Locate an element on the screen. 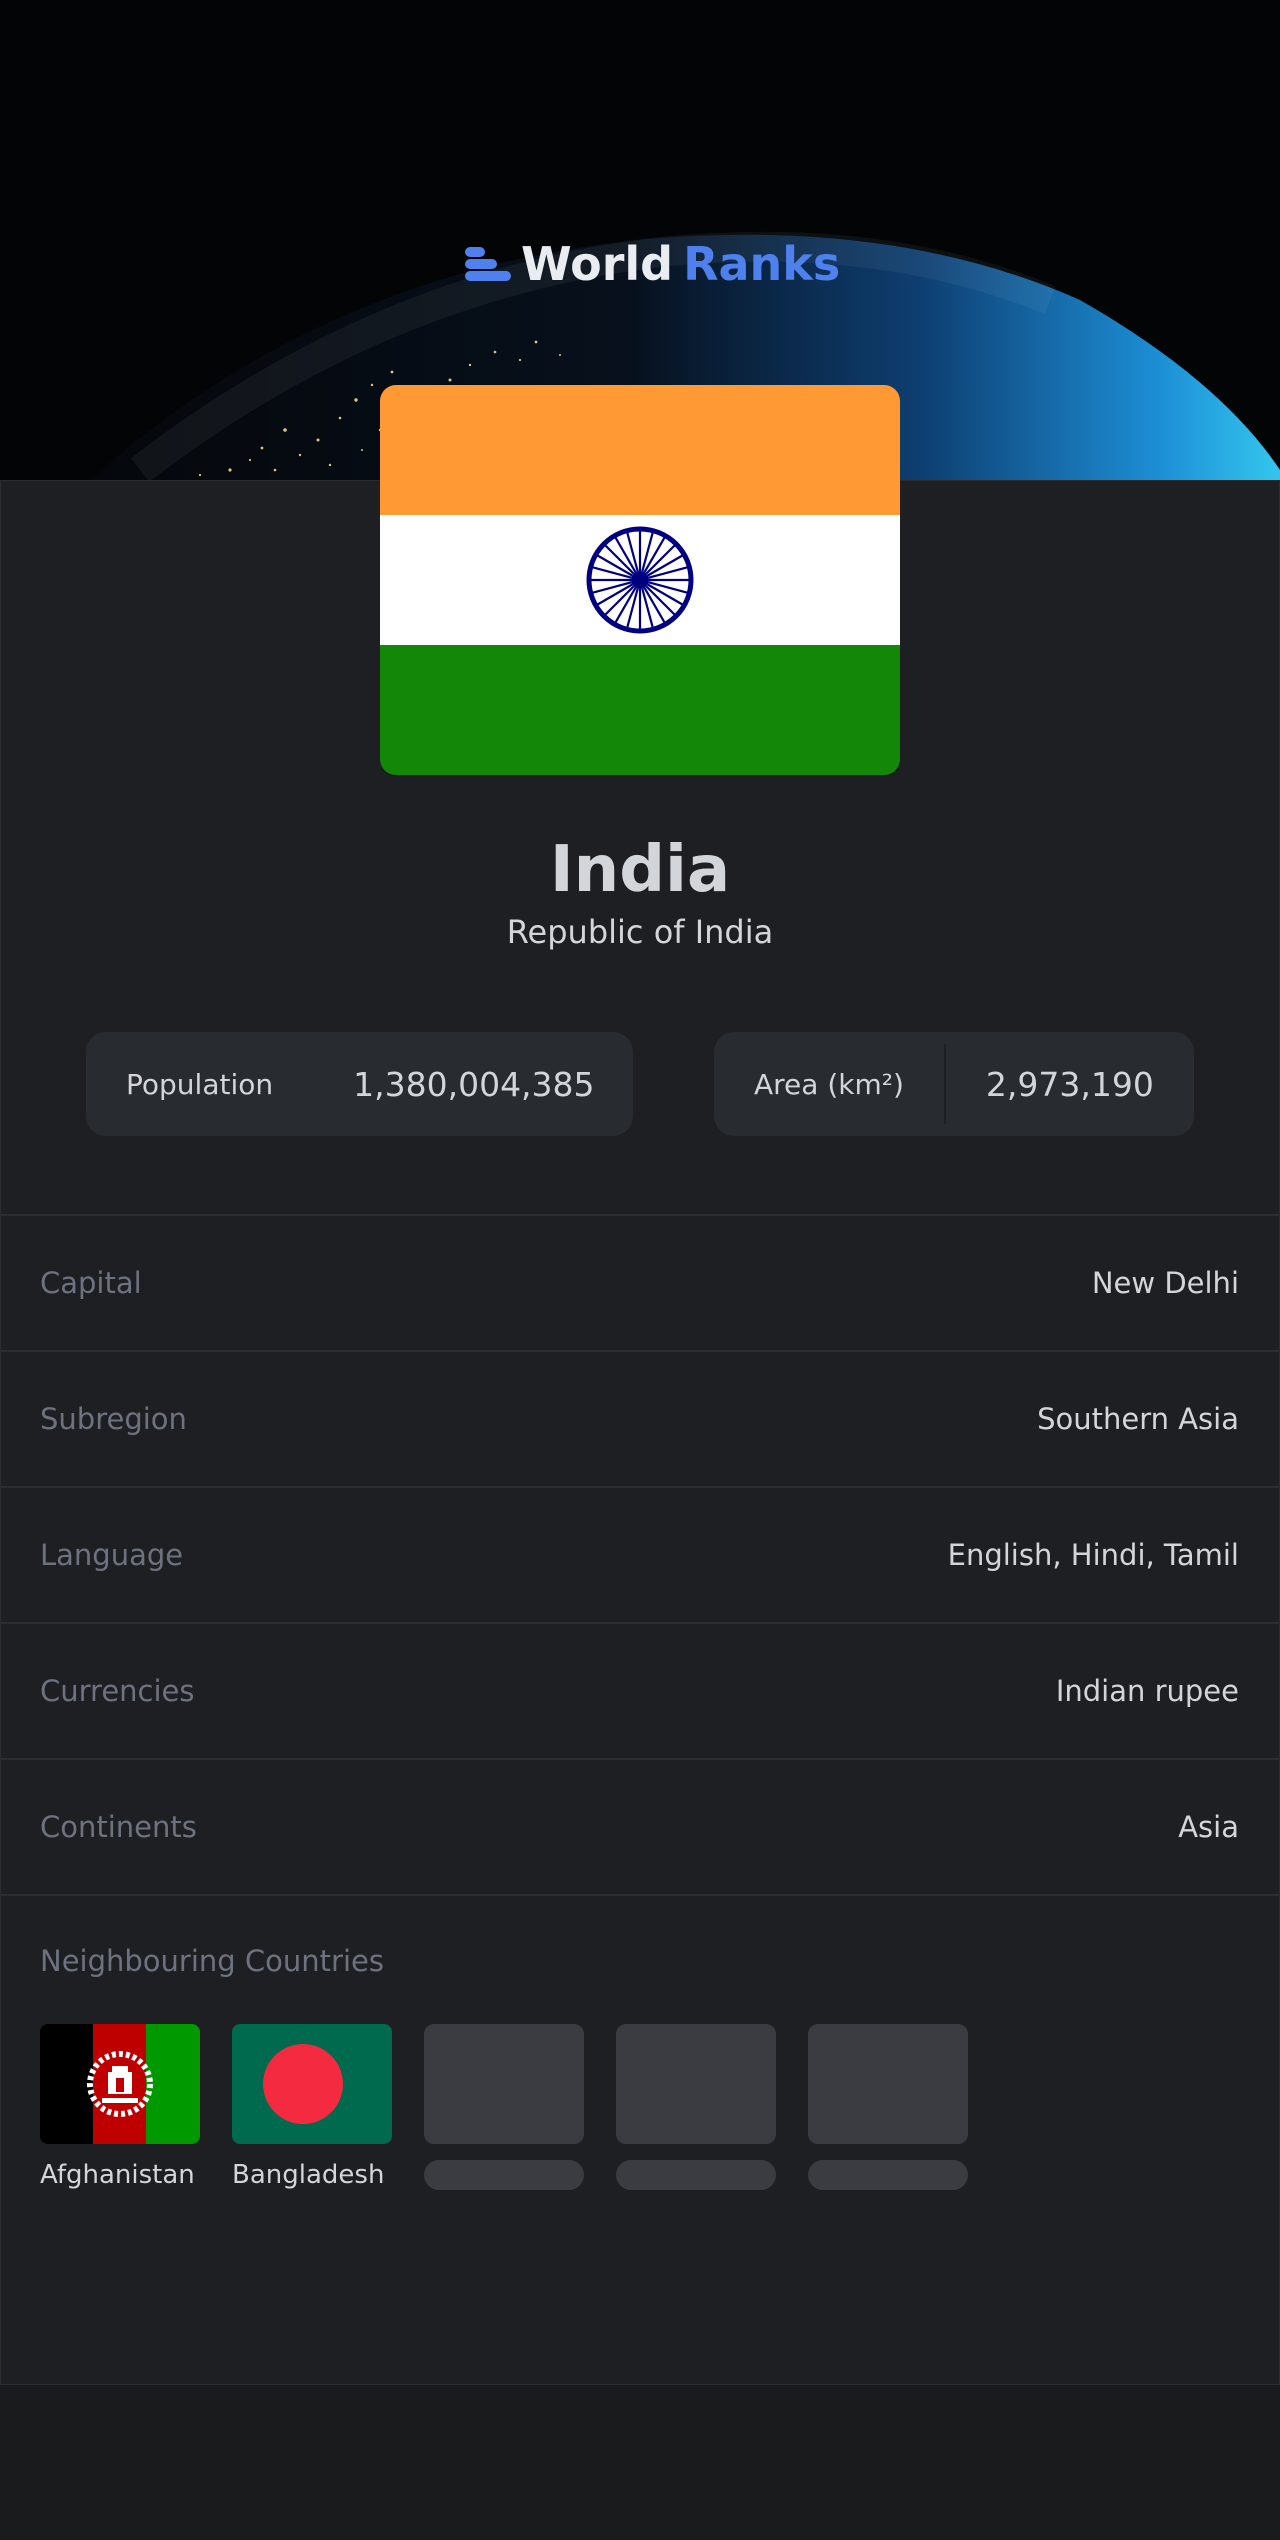 The width and height of the screenshot is (1280, 2540). neighbours-title: Neighbouring Countries is located at coordinates (212, 1961).